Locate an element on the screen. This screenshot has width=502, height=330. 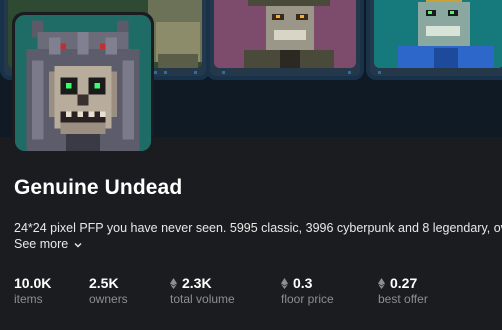
stat-floor-price: 0.3 floor price is located at coordinates (307, 290).